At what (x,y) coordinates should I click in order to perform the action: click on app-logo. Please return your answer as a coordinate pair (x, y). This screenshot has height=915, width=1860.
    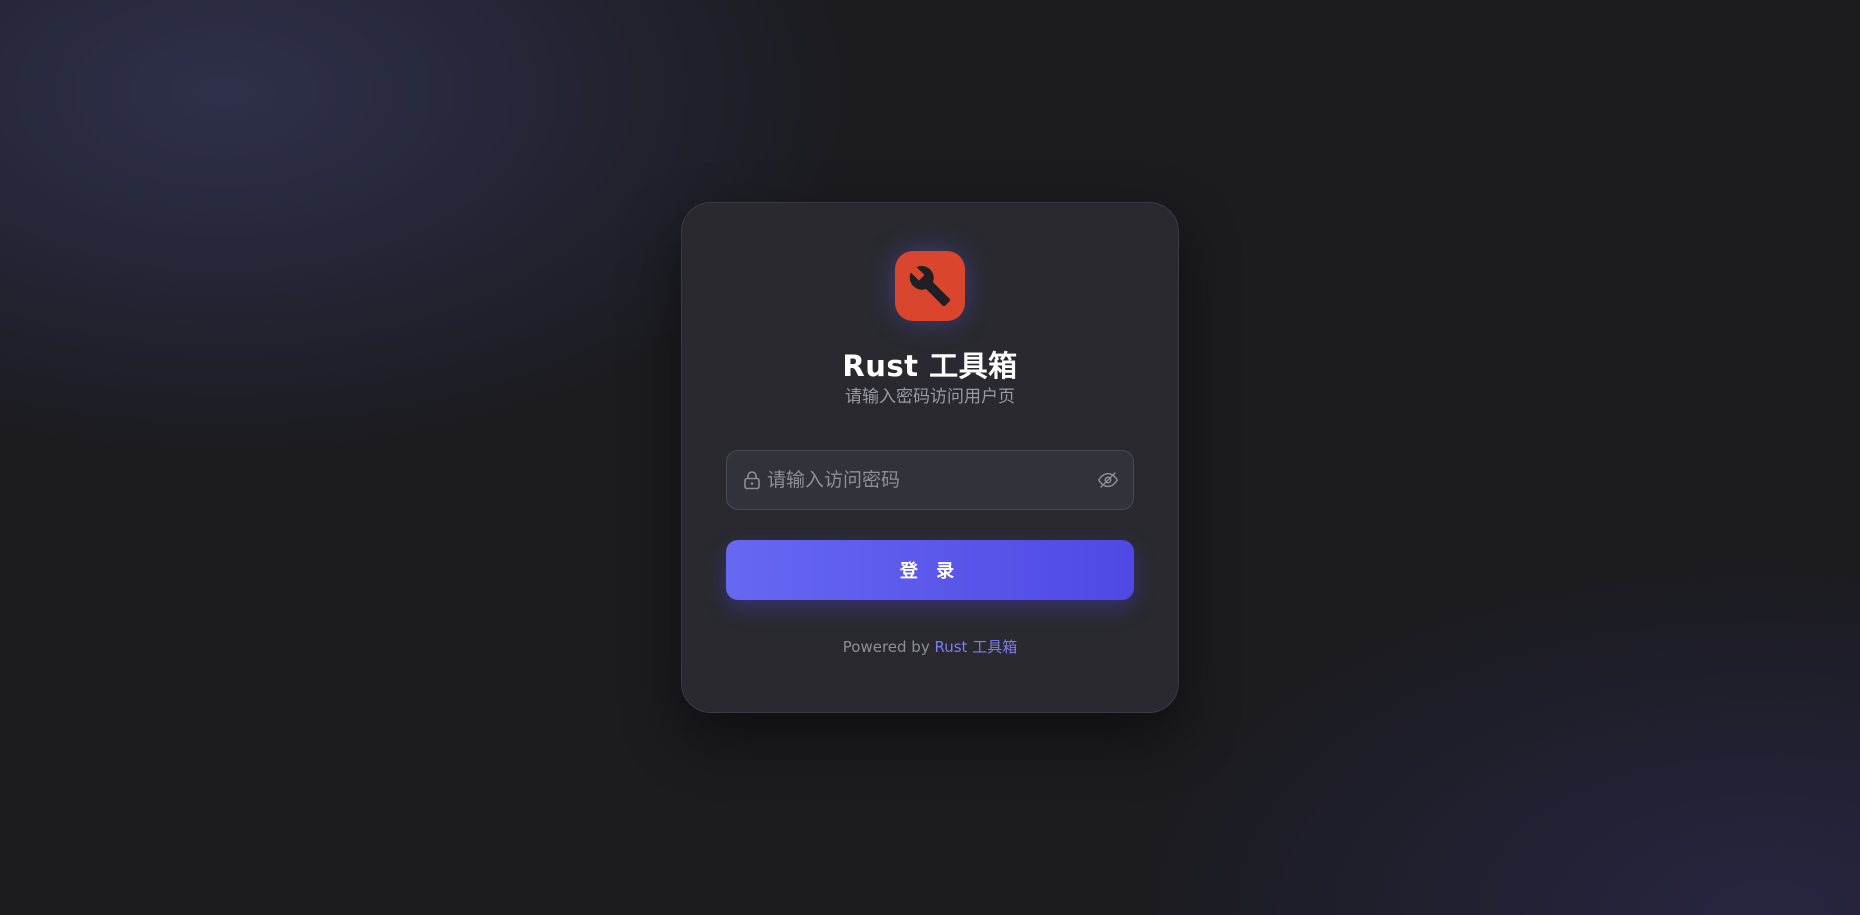
    Looking at the image, I should click on (930, 286).